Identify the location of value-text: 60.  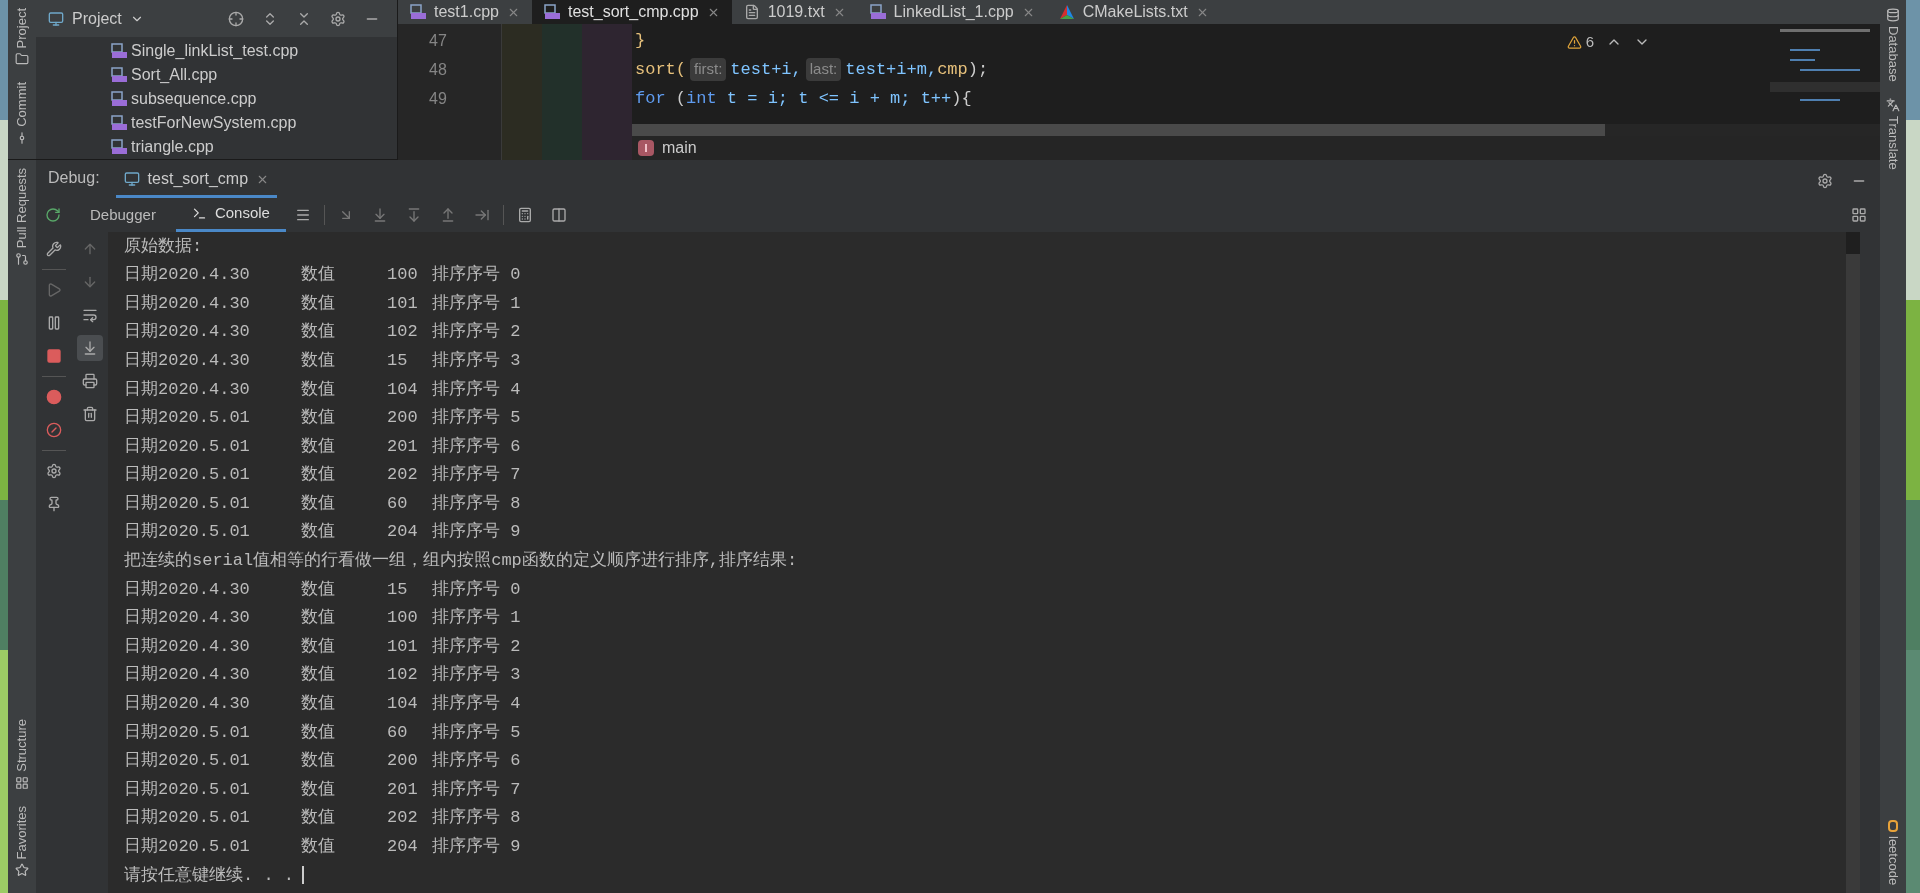
(398, 503).